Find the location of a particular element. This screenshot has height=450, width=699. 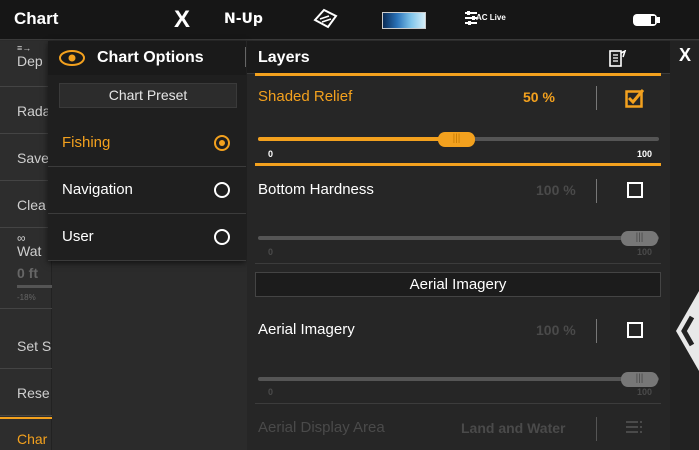

aerial-imagery-group: Aerial Imagery 100 % ||| 0 100 is located at coordinates (458, 356).